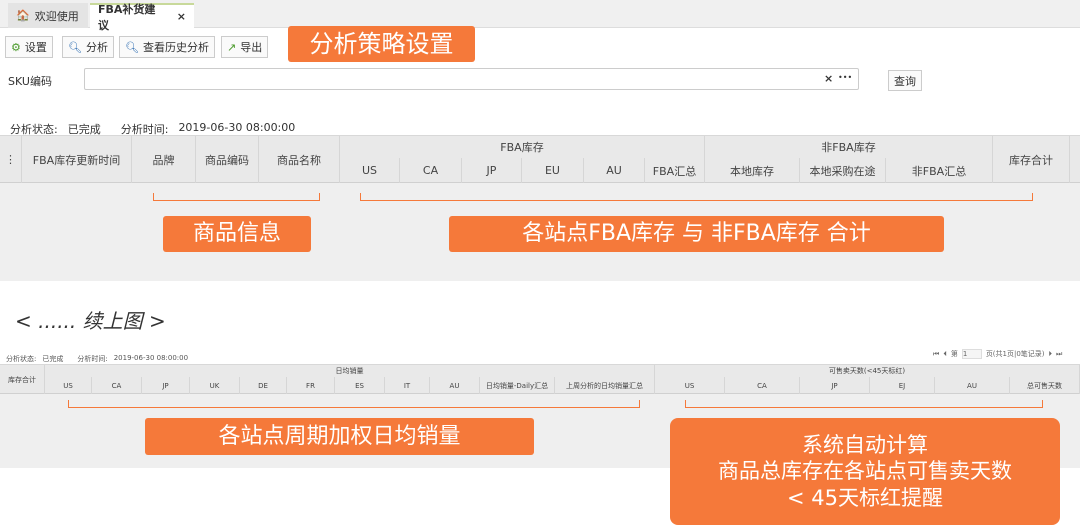 The width and height of the screenshot is (1080, 527). I want to click on home-icon: 🏠, so click(23, 15).